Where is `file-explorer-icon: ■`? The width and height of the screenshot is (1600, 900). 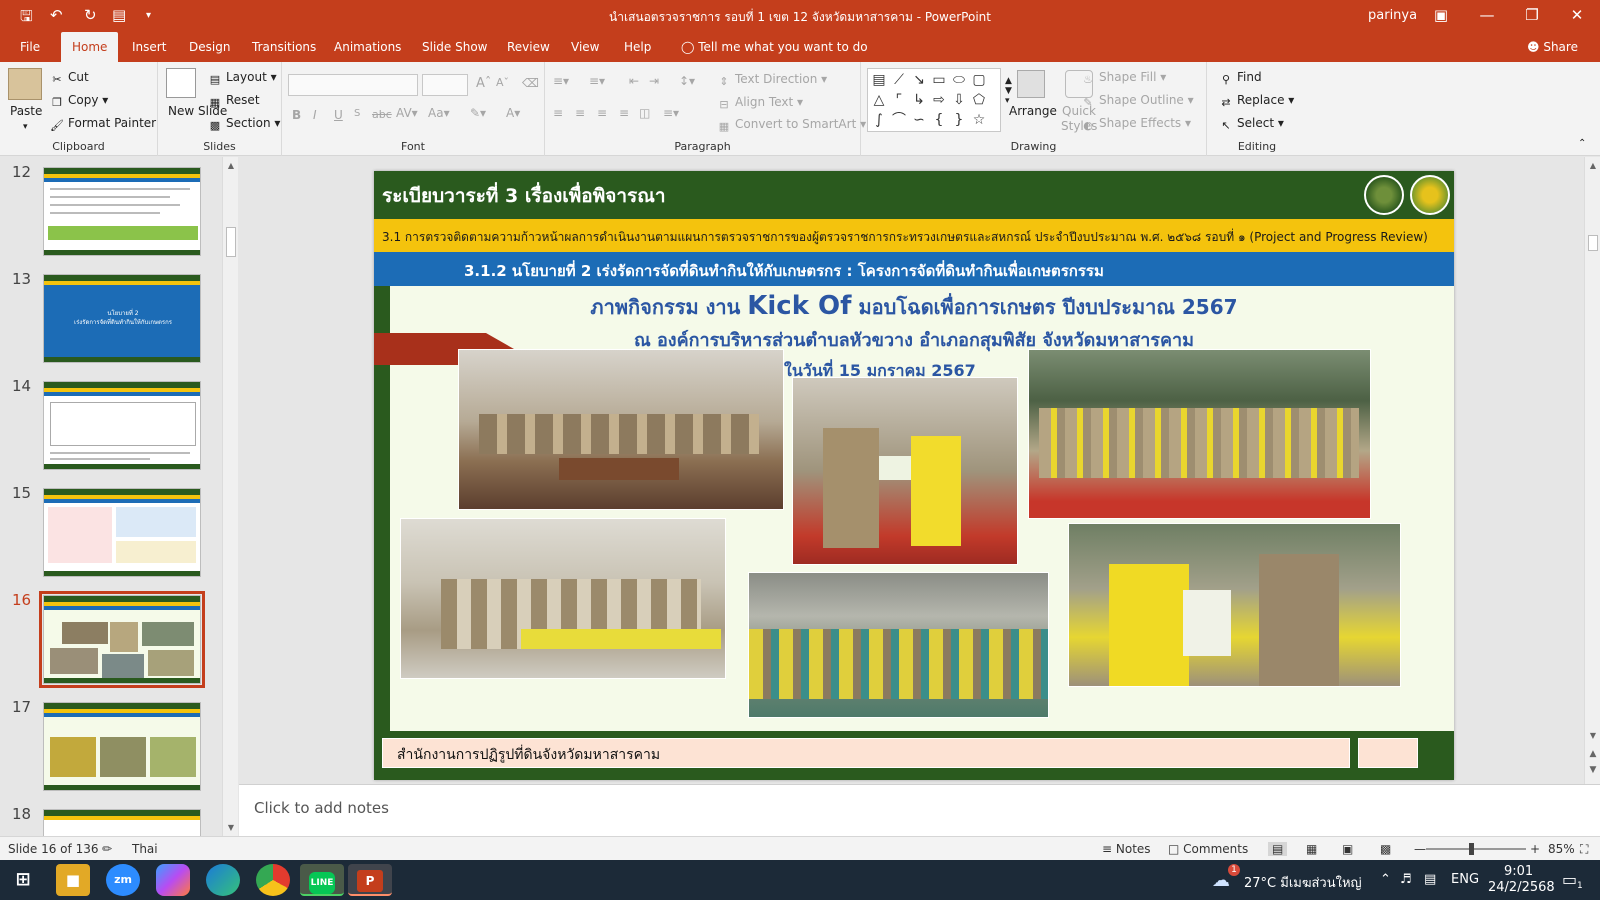 file-explorer-icon: ■ is located at coordinates (73, 880).